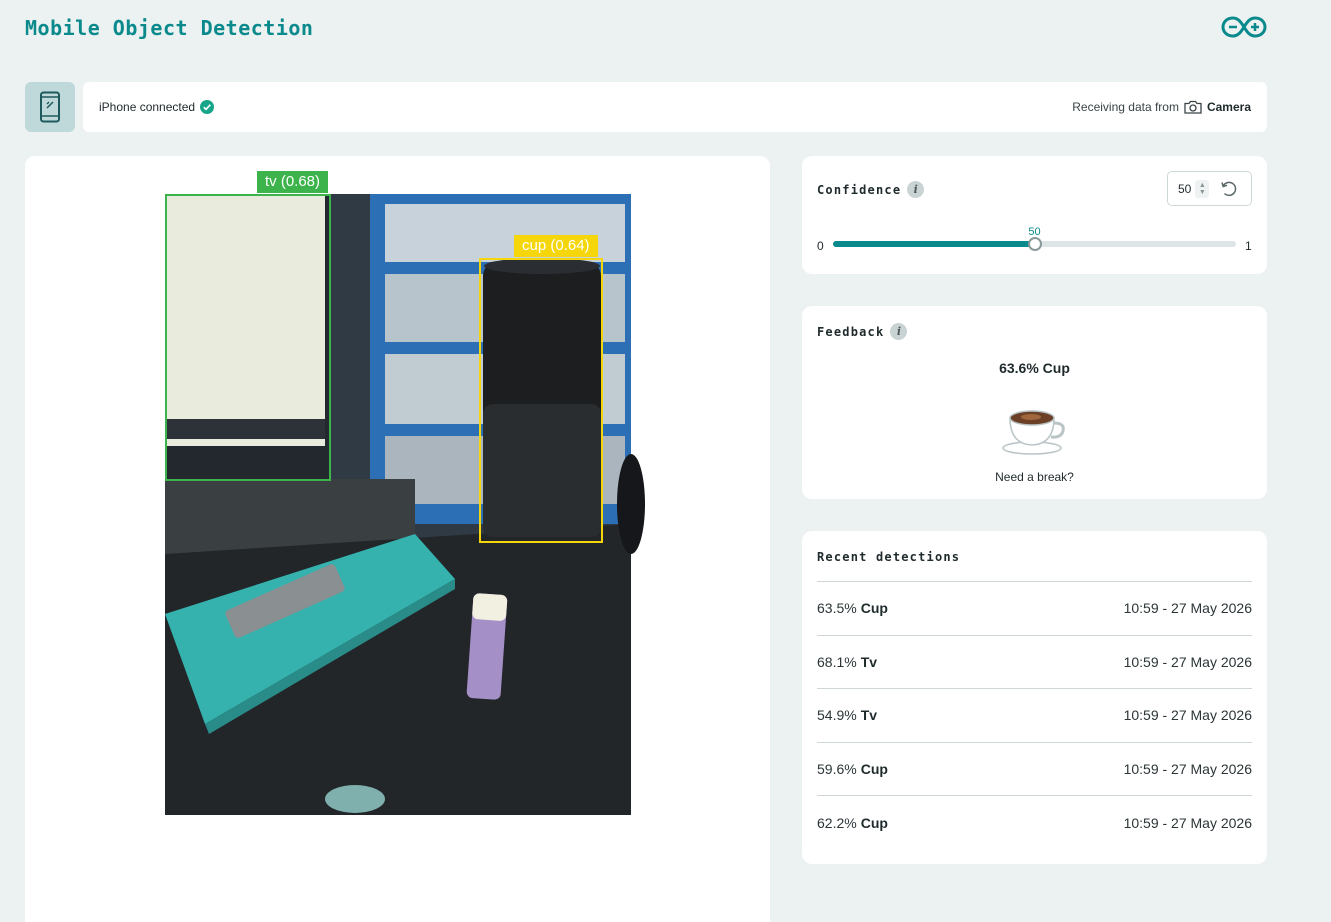 This screenshot has height=922, width=1331. Describe the element at coordinates (1244, 27) in the screenshot. I see `arduino-logo-icon` at that location.